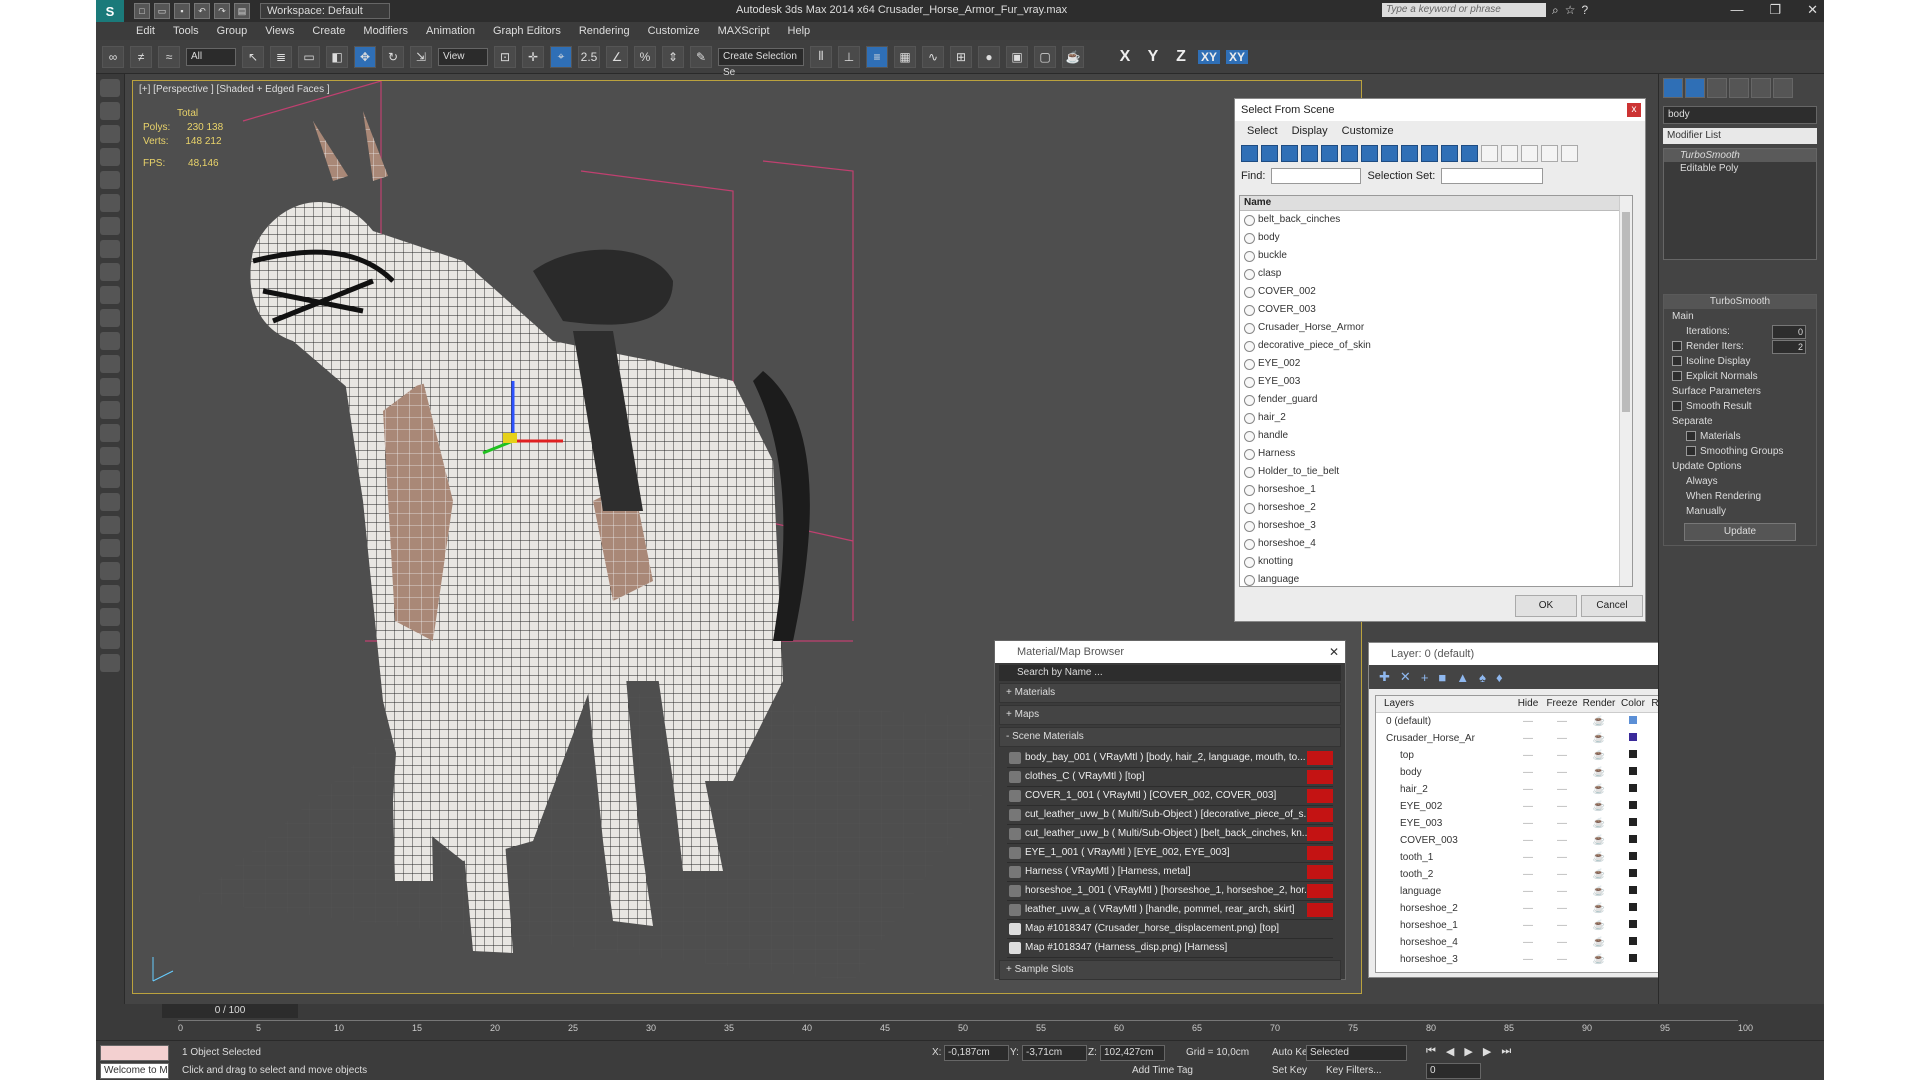 The width and height of the screenshot is (1920, 1080). I want to click on z-coord-field: 102,427cm, so click(1132, 1053).